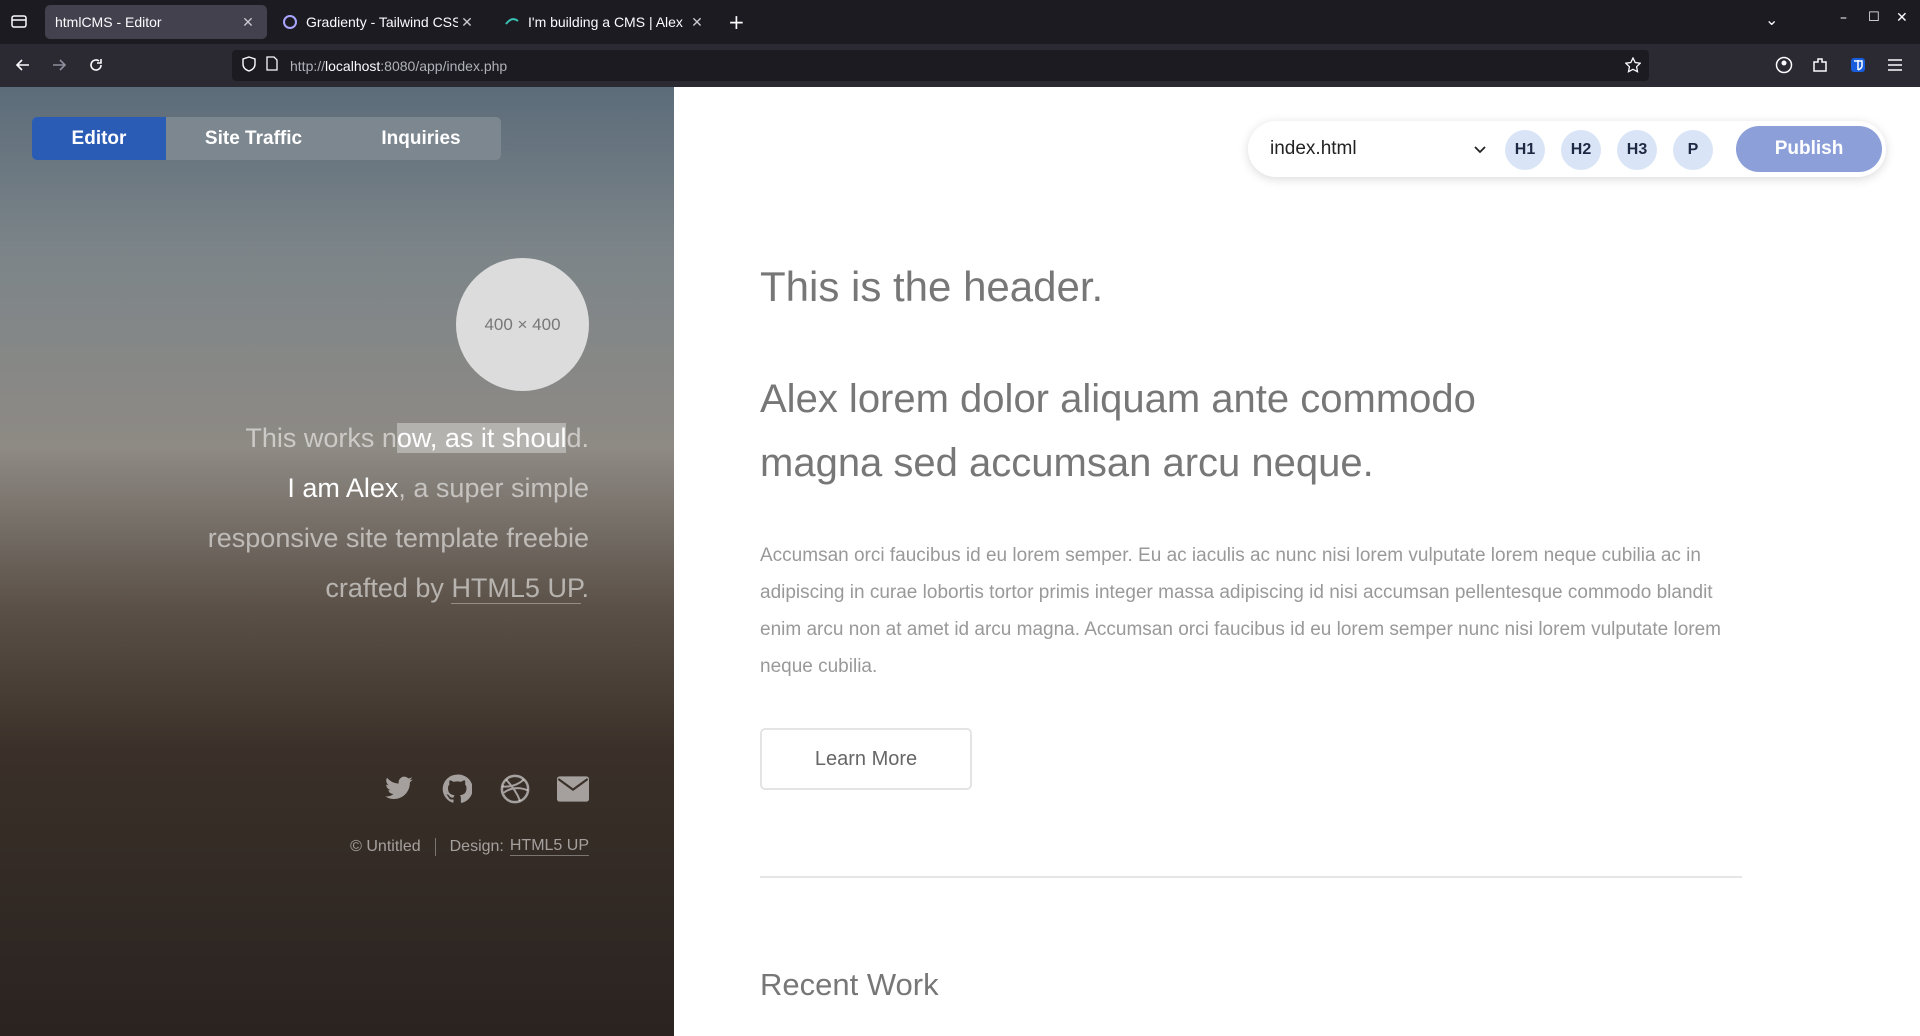  I want to click on bitwarden-icon, so click(1858, 65).